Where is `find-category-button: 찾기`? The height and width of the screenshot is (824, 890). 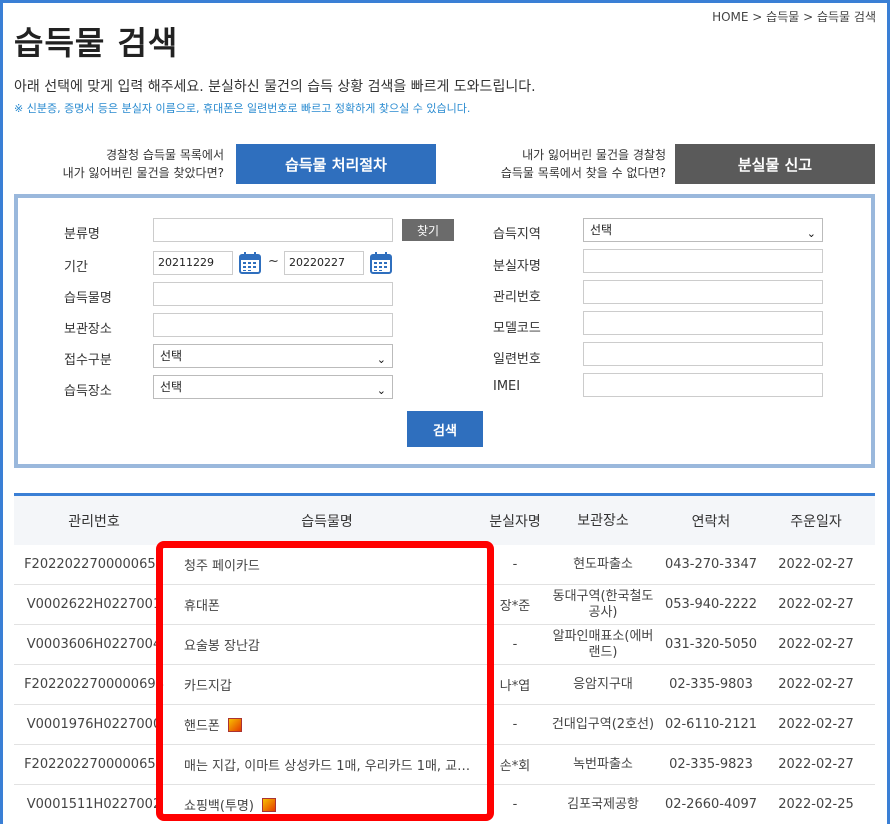
find-category-button: 찾기 is located at coordinates (428, 230).